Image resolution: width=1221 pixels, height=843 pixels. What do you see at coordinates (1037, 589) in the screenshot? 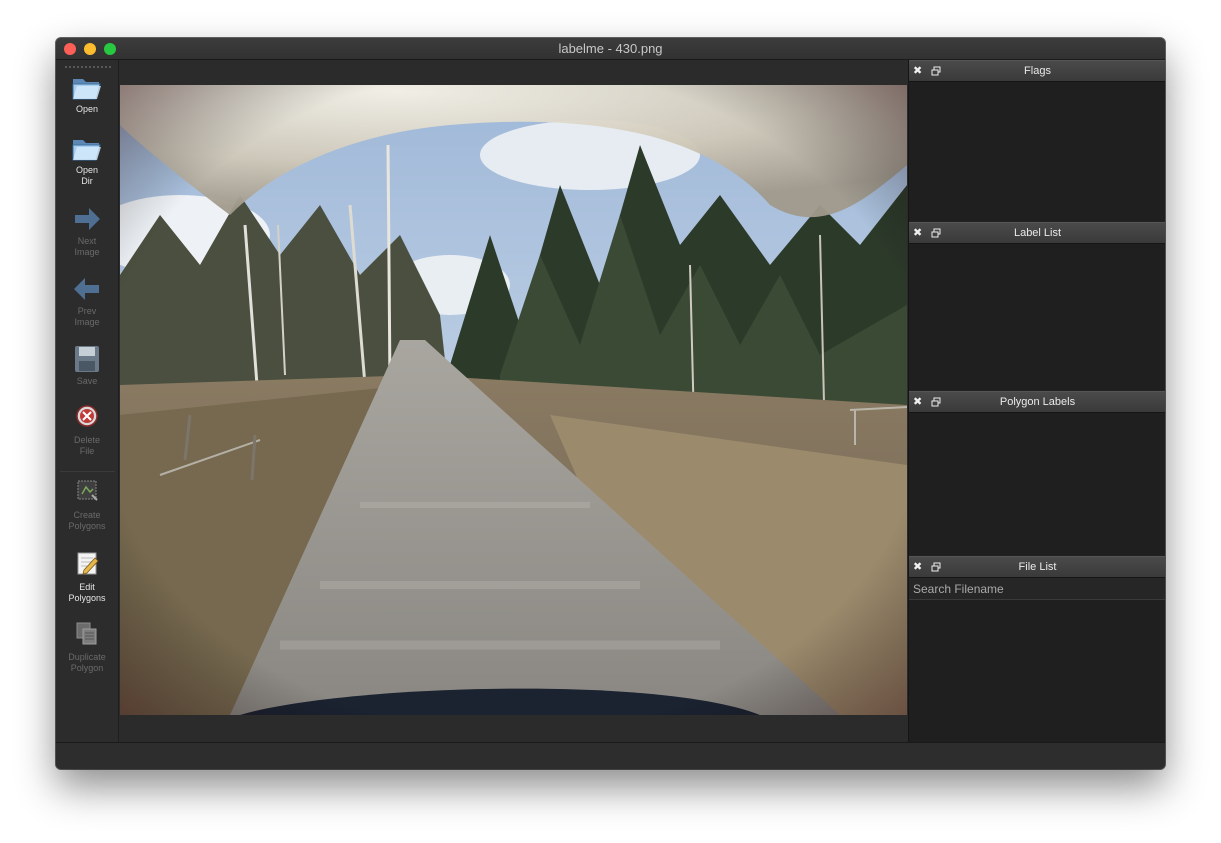
I see `search-filename-input` at bounding box center [1037, 589].